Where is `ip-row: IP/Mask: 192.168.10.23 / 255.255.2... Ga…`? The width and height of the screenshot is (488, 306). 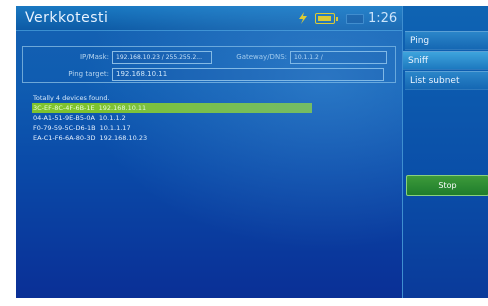 ip-row: IP/Mask: 192.168.10.23 / 255.255.2... Ga… is located at coordinates (205, 57).